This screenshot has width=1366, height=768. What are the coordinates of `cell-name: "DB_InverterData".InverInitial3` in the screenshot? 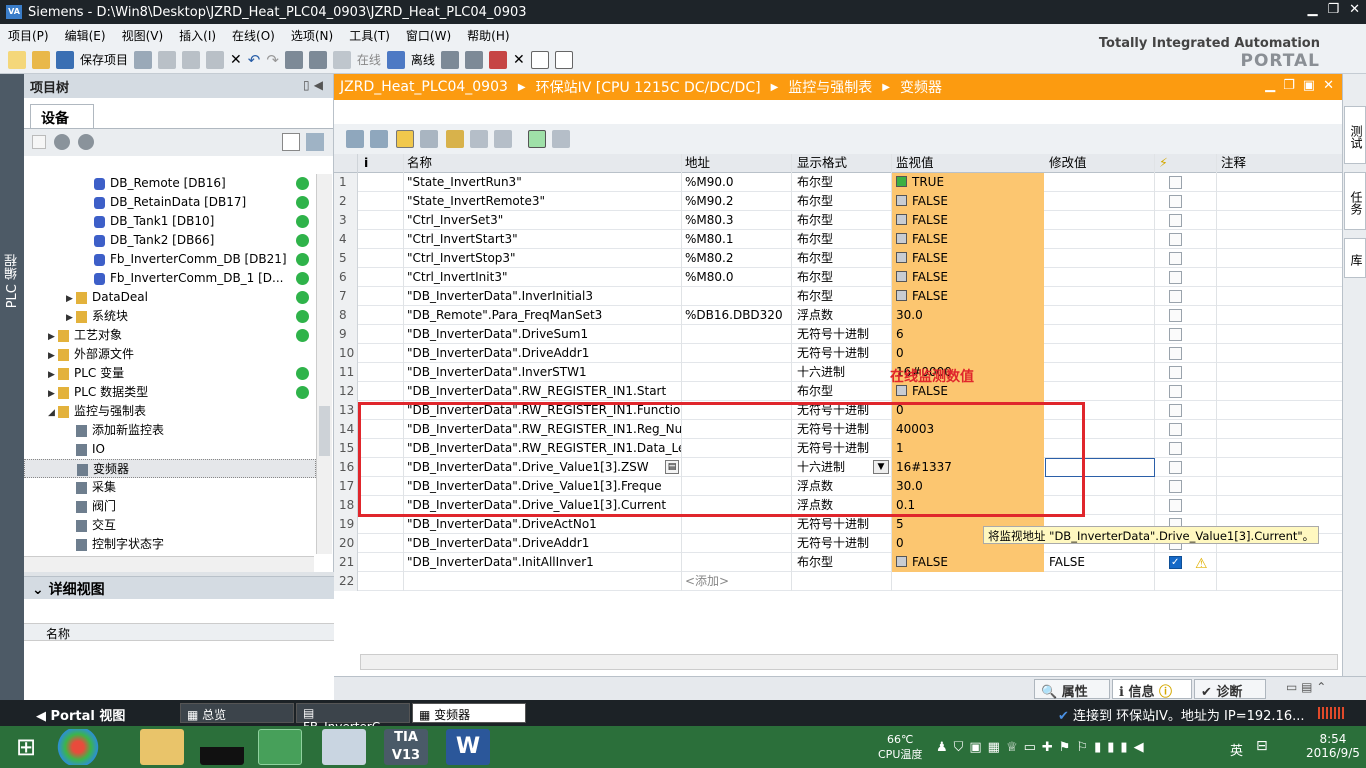 It's located at (543, 296).